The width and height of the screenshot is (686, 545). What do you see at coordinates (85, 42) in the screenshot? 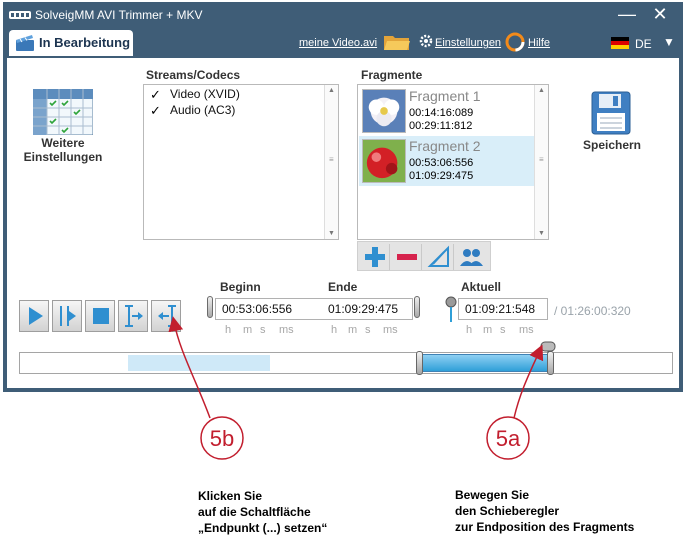
I see `tab-label: In Bearbeitung` at bounding box center [85, 42].